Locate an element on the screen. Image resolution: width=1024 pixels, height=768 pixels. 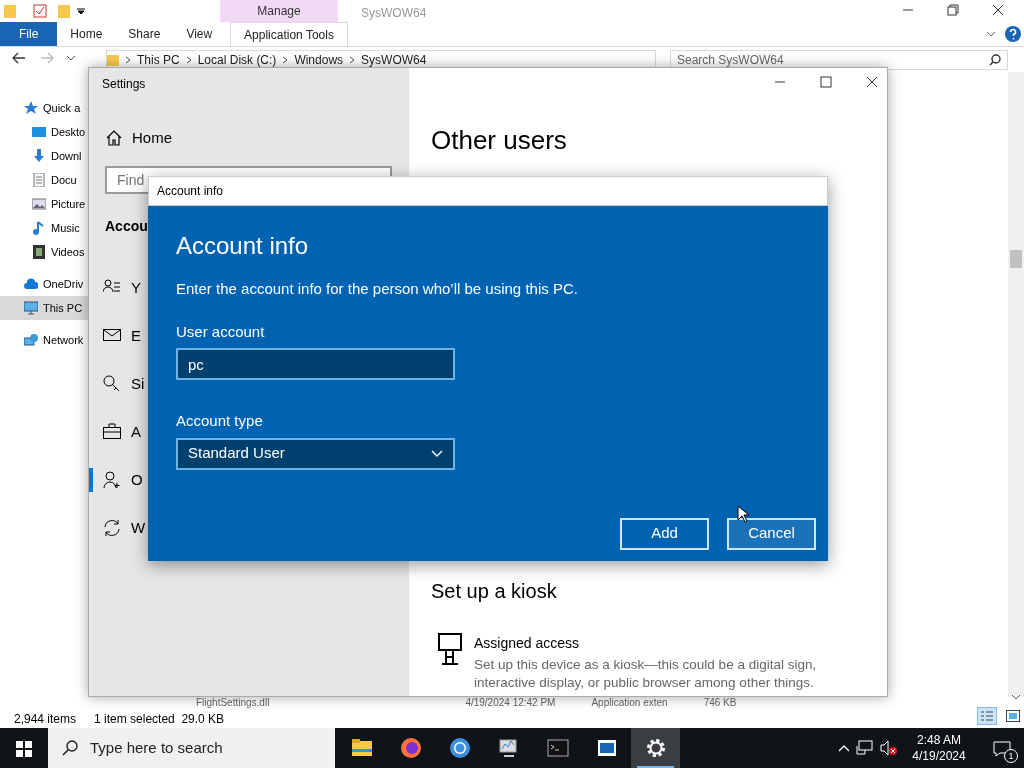
notification-count: 1 is located at coordinates (1011, 756).